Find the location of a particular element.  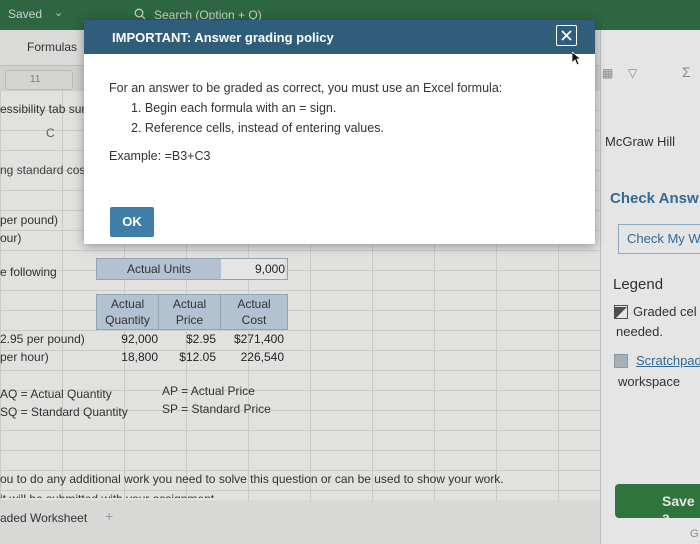

dialog-header: IMPORTANT: Answer grading policy is located at coordinates (339, 37).